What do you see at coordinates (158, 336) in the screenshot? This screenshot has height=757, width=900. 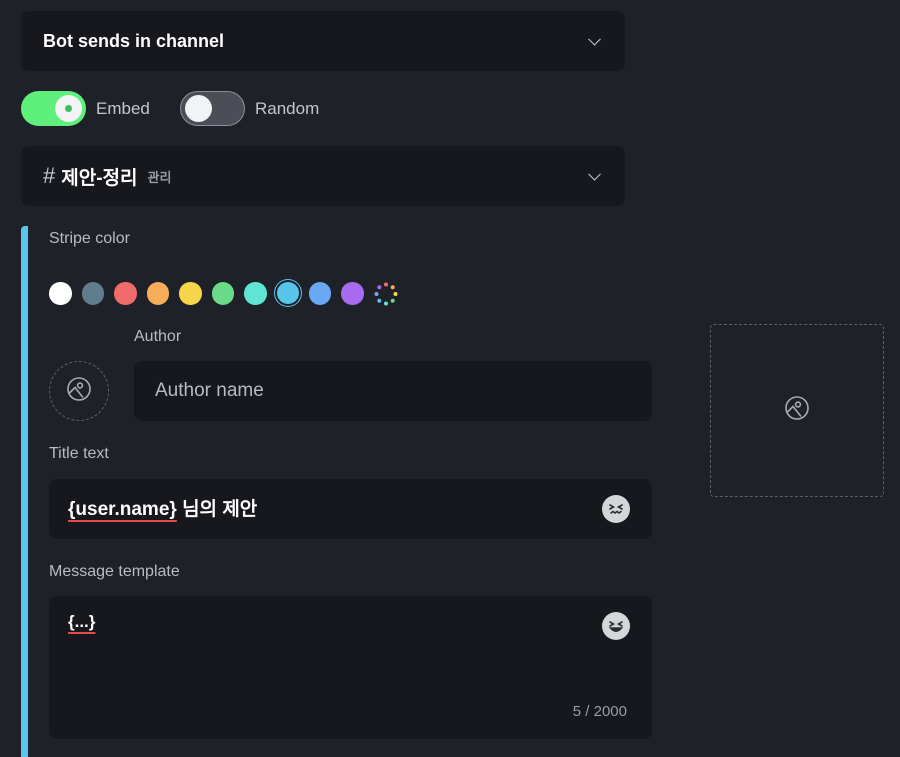 I see `author-label: Author` at bounding box center [158, 336].